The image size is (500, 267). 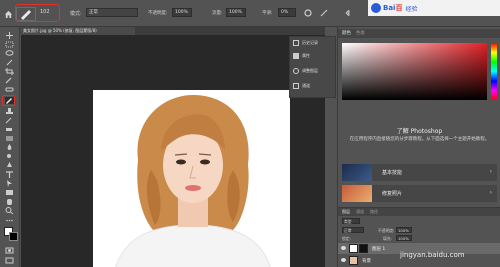 I want to click on history-panel-button: 历史记录, so click(x=305, y=43).